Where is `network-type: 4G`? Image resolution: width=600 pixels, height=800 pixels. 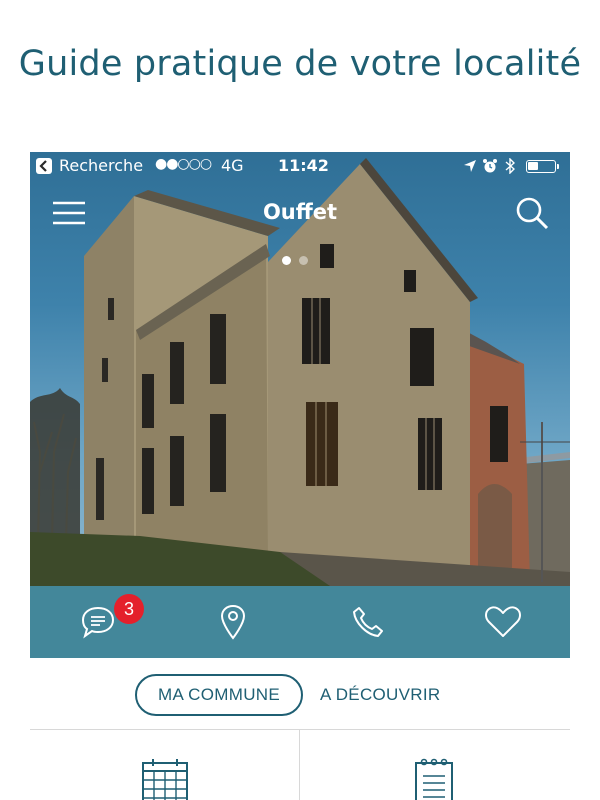 network-type: 4G is located at coordinates (232, 165).